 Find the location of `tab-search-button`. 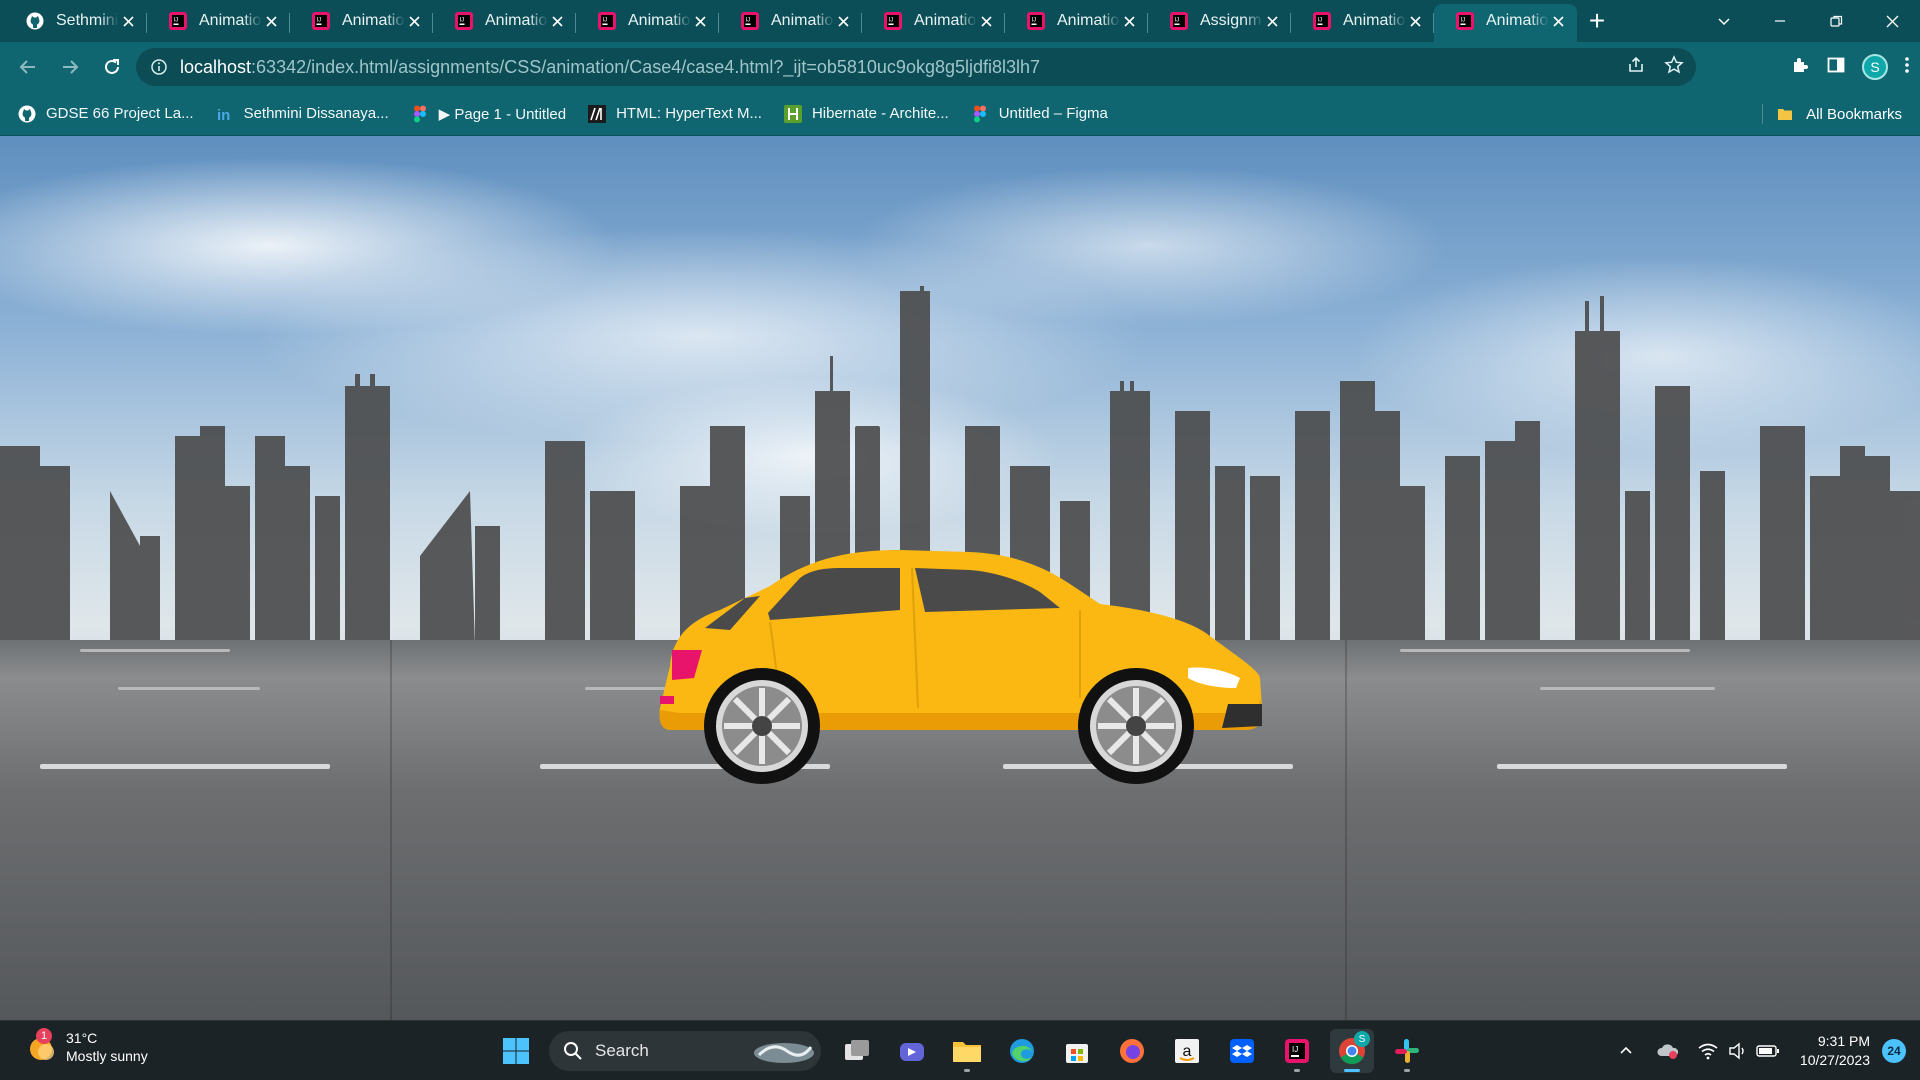

tab-search-button is located at coordinates (1724, 21).